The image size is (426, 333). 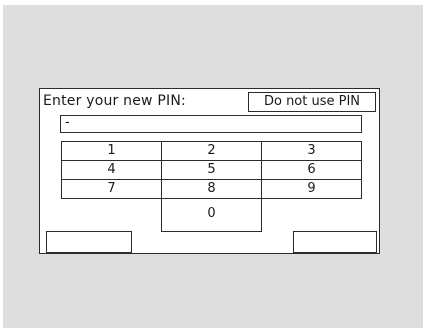 I want to click on left-soft-button, so click(x=89, y=242).